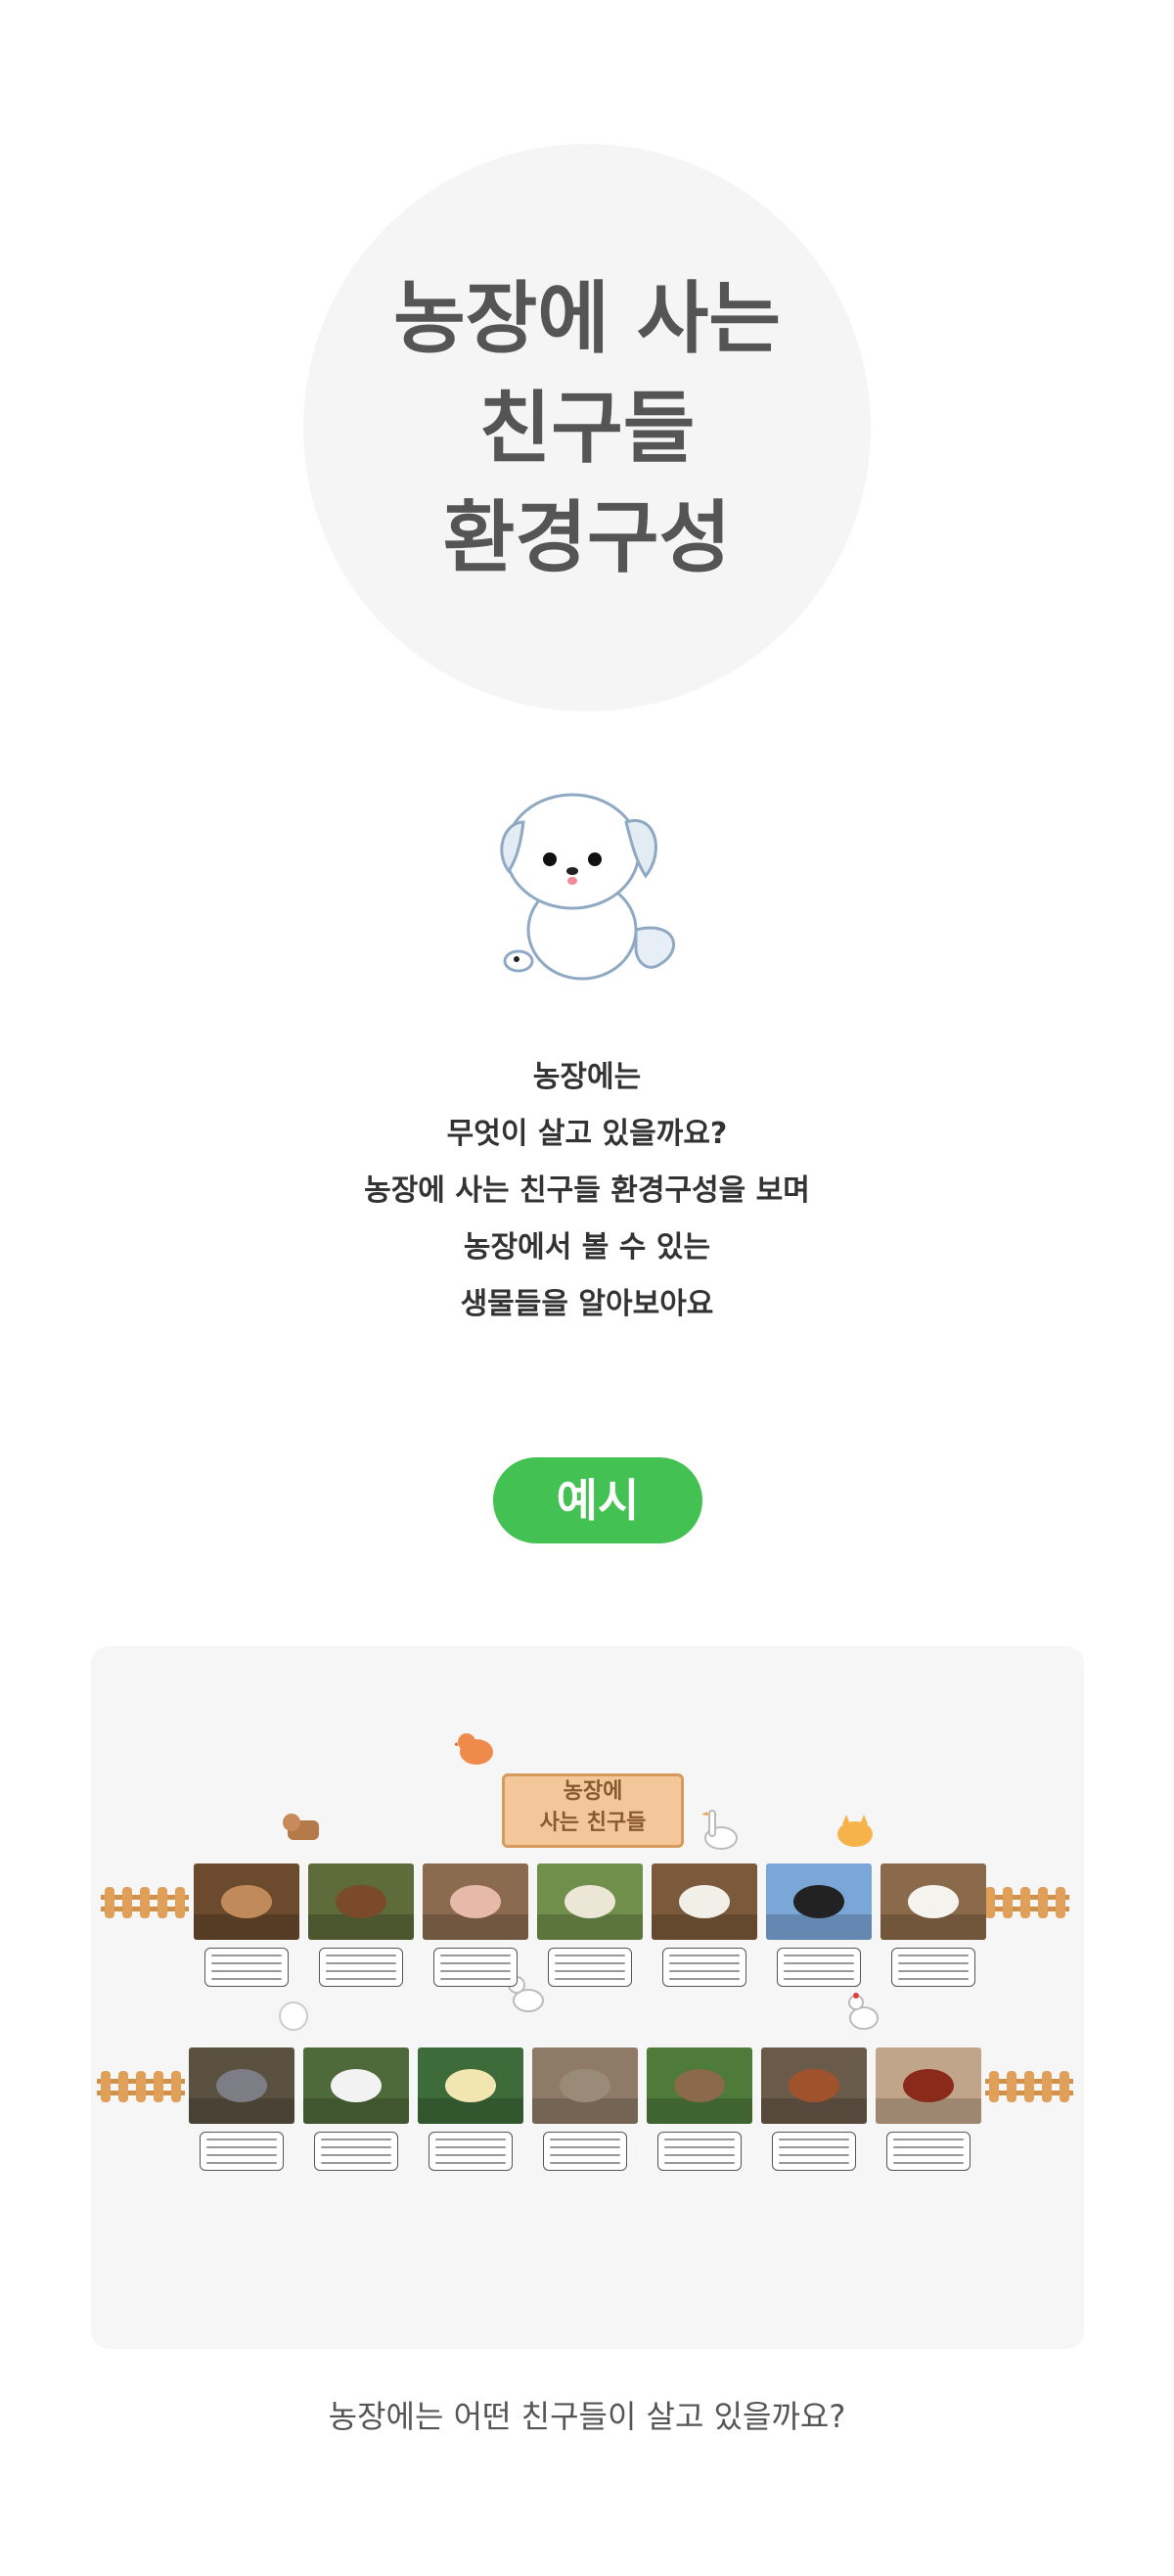 This screenshot has width=1174, height=2576. I want to click on puppy-photo, so click(704, 1901).